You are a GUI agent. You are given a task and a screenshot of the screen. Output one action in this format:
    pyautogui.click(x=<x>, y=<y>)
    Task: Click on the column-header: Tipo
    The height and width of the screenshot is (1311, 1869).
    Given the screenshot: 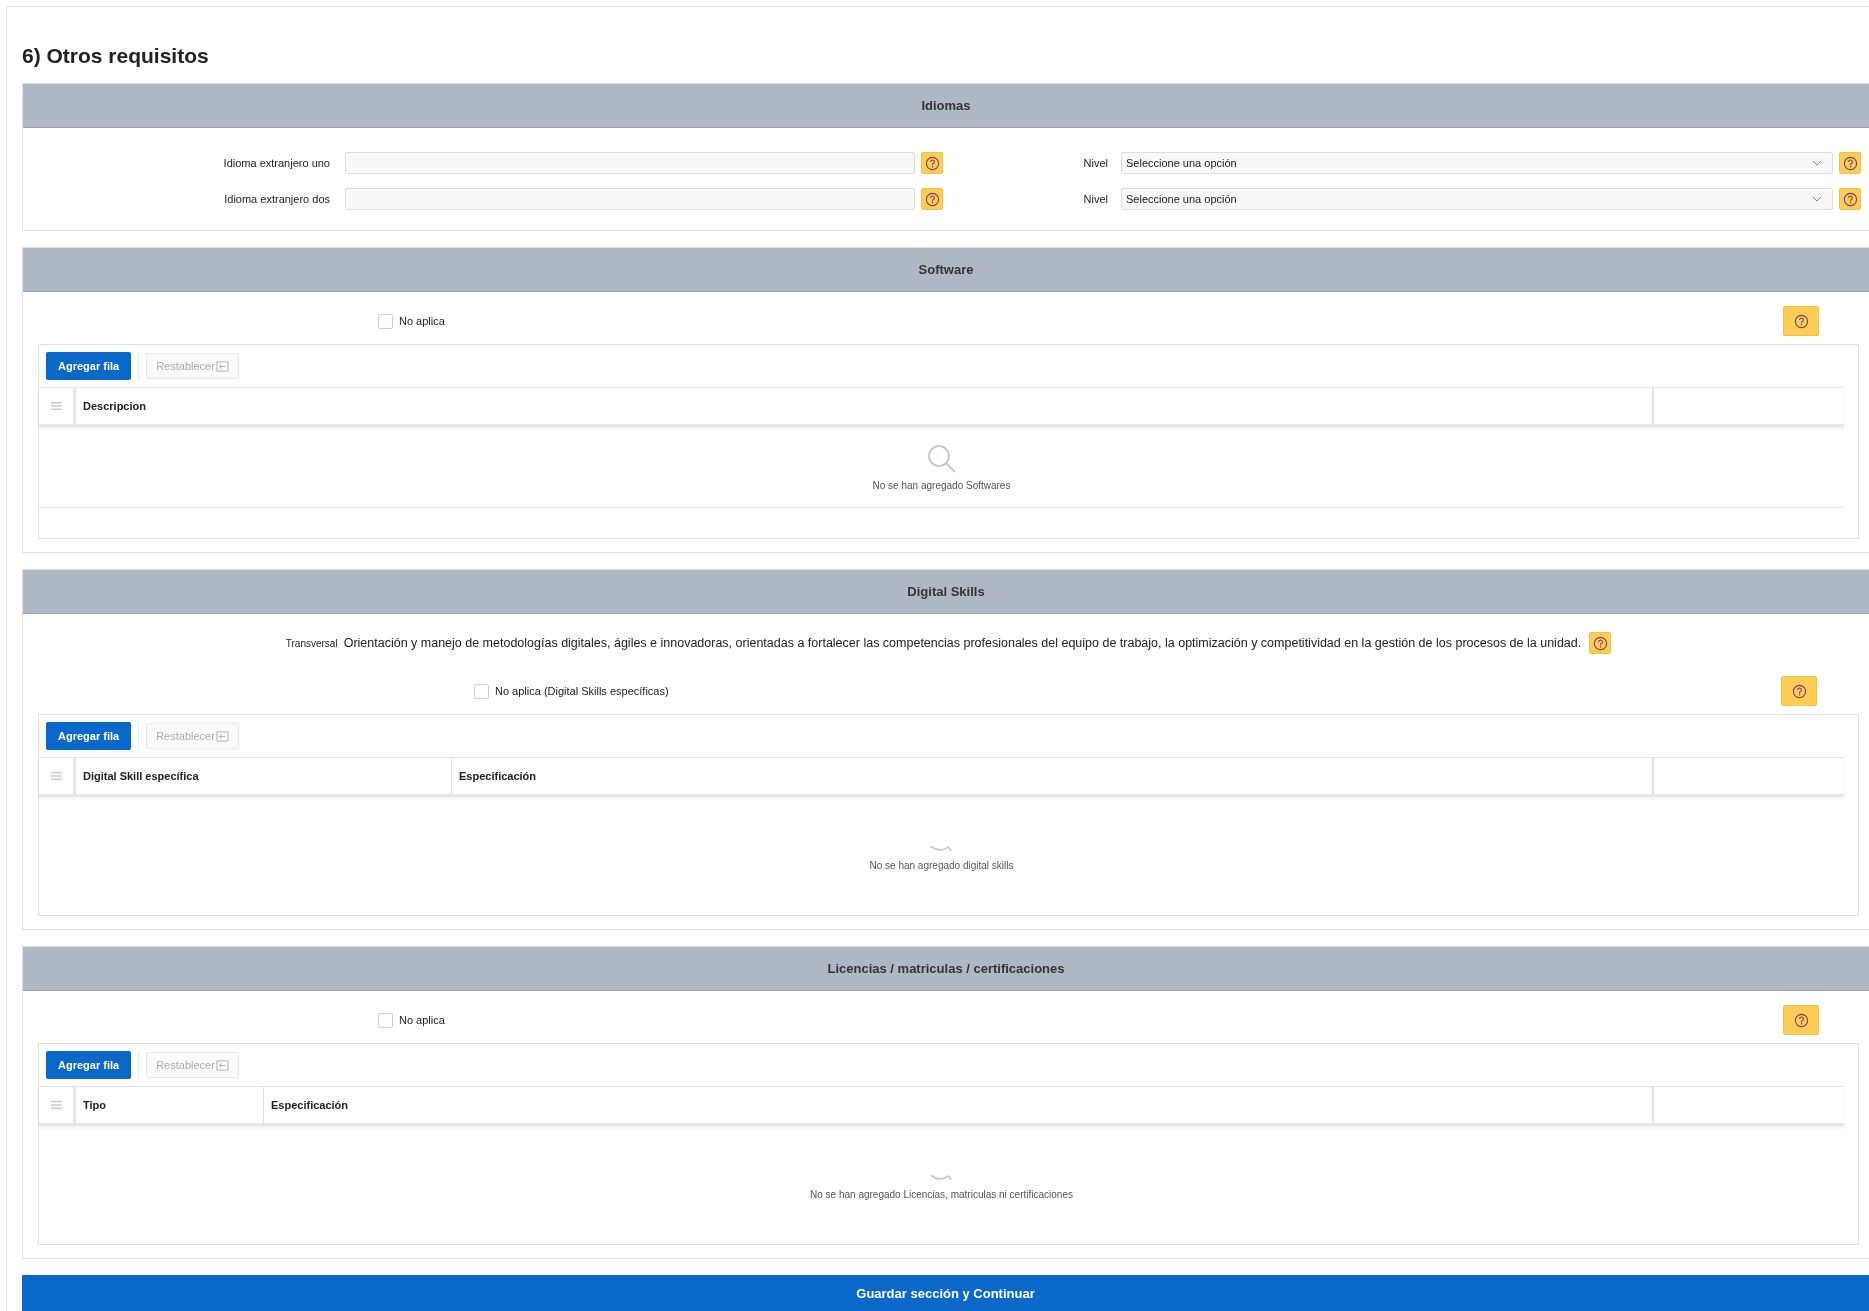 What is the action you would take?
    pyautogui.click(x=94, y=1105)
    